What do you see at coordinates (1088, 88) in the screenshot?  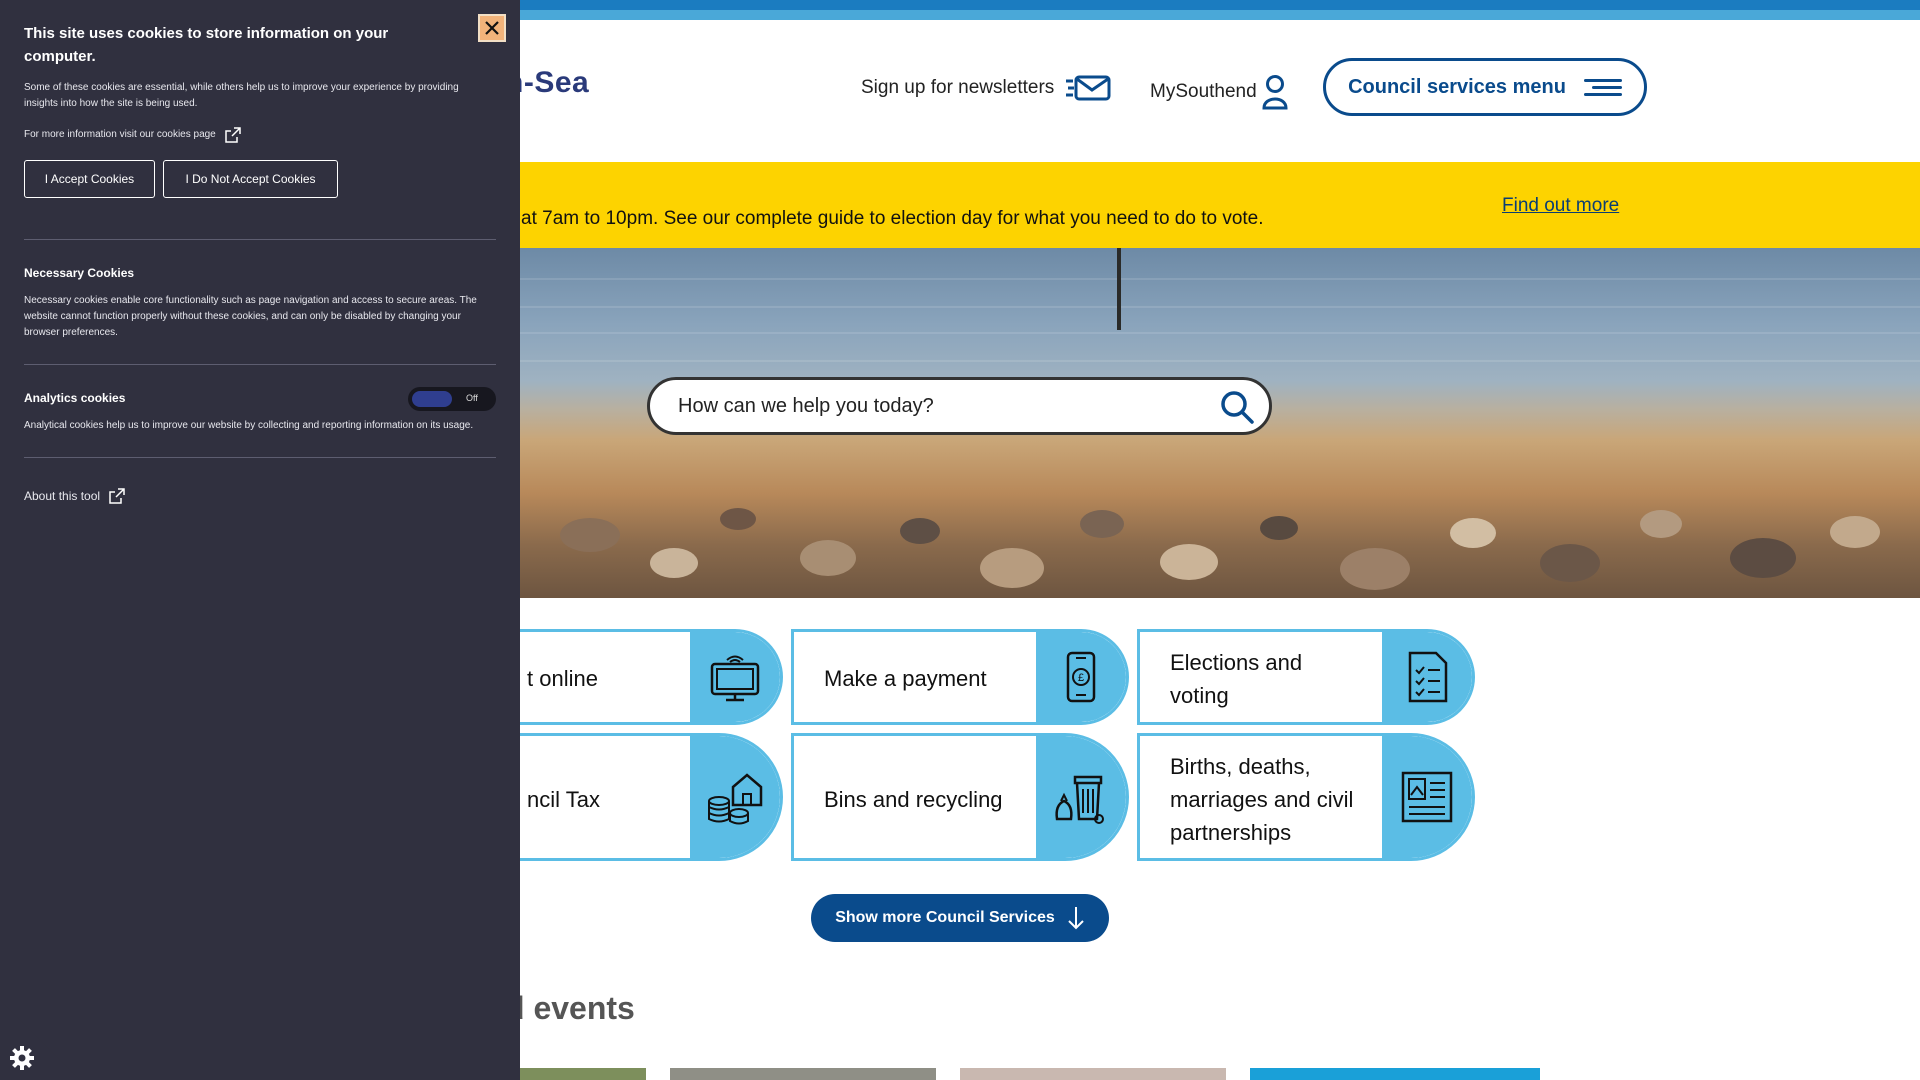 I see `envelope-icon` at bounding box center [1088, 88].